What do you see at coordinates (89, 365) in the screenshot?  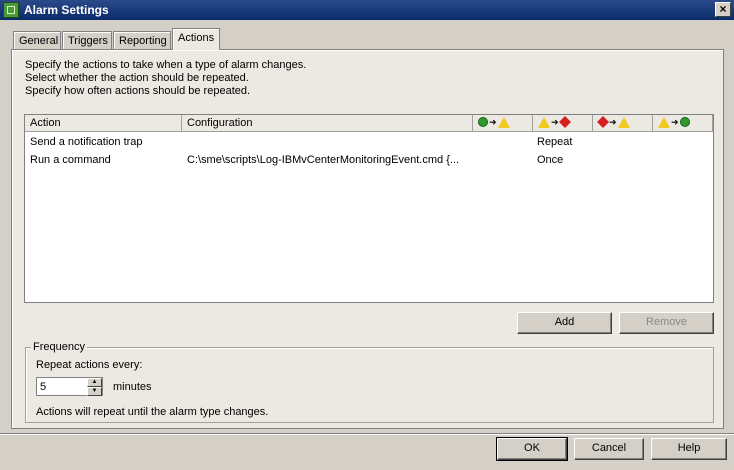 I see `repeat-label: Repeat actions every:` at bounding box center [89, 365].